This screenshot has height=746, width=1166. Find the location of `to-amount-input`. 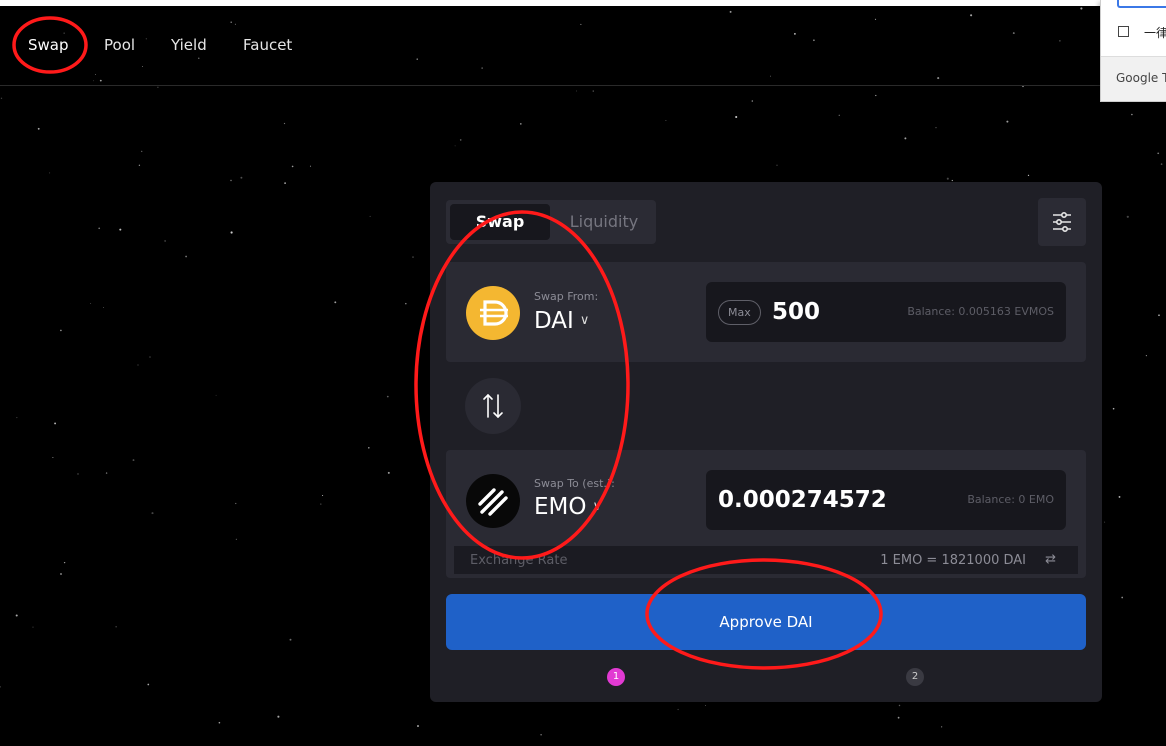

to-amount-input is located at coordinates (818, 500).